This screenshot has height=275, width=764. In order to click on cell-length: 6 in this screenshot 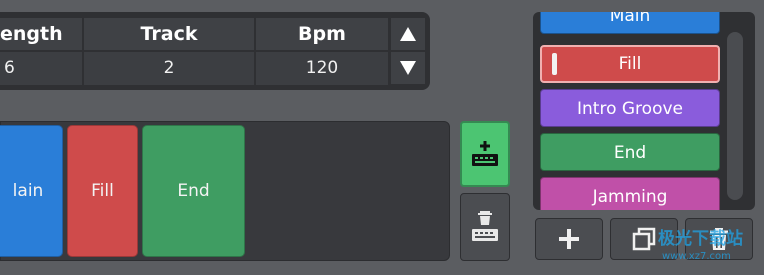, I will do `click(41, 68)`.